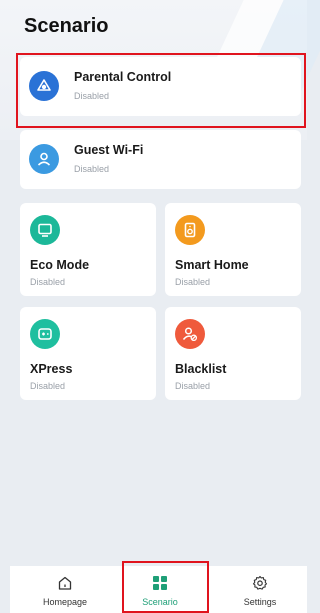 The width and height of the screenshot is (320, 613). What do you see at coordinates (260, 583) in the screenshot?
I see `gear-icon` at bounding box center [260, 583].